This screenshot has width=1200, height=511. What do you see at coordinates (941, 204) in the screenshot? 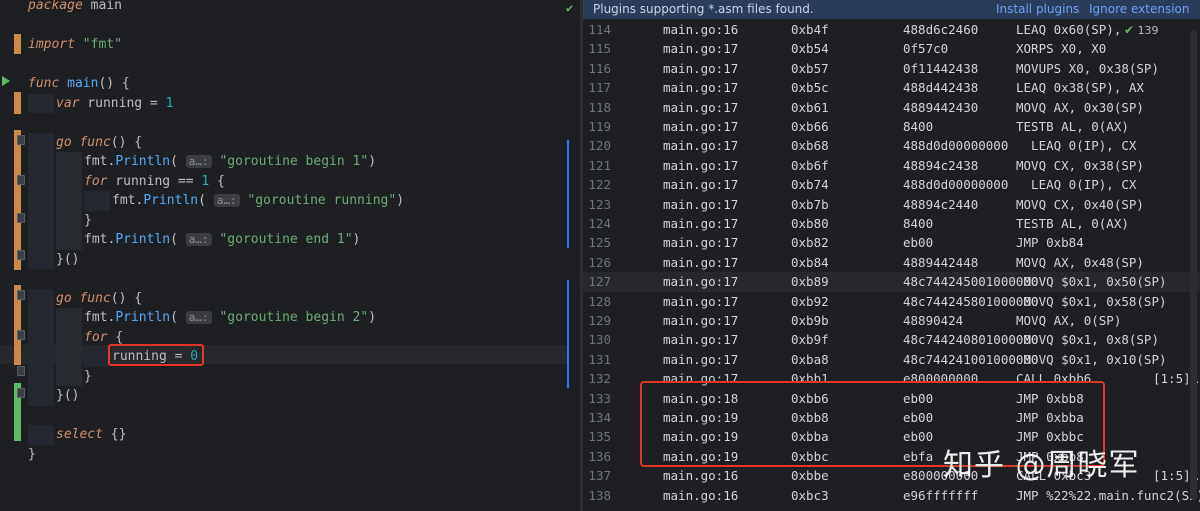
I see `asm-opcode-bytes: 48894c2440` at bounding box center [941, 204].